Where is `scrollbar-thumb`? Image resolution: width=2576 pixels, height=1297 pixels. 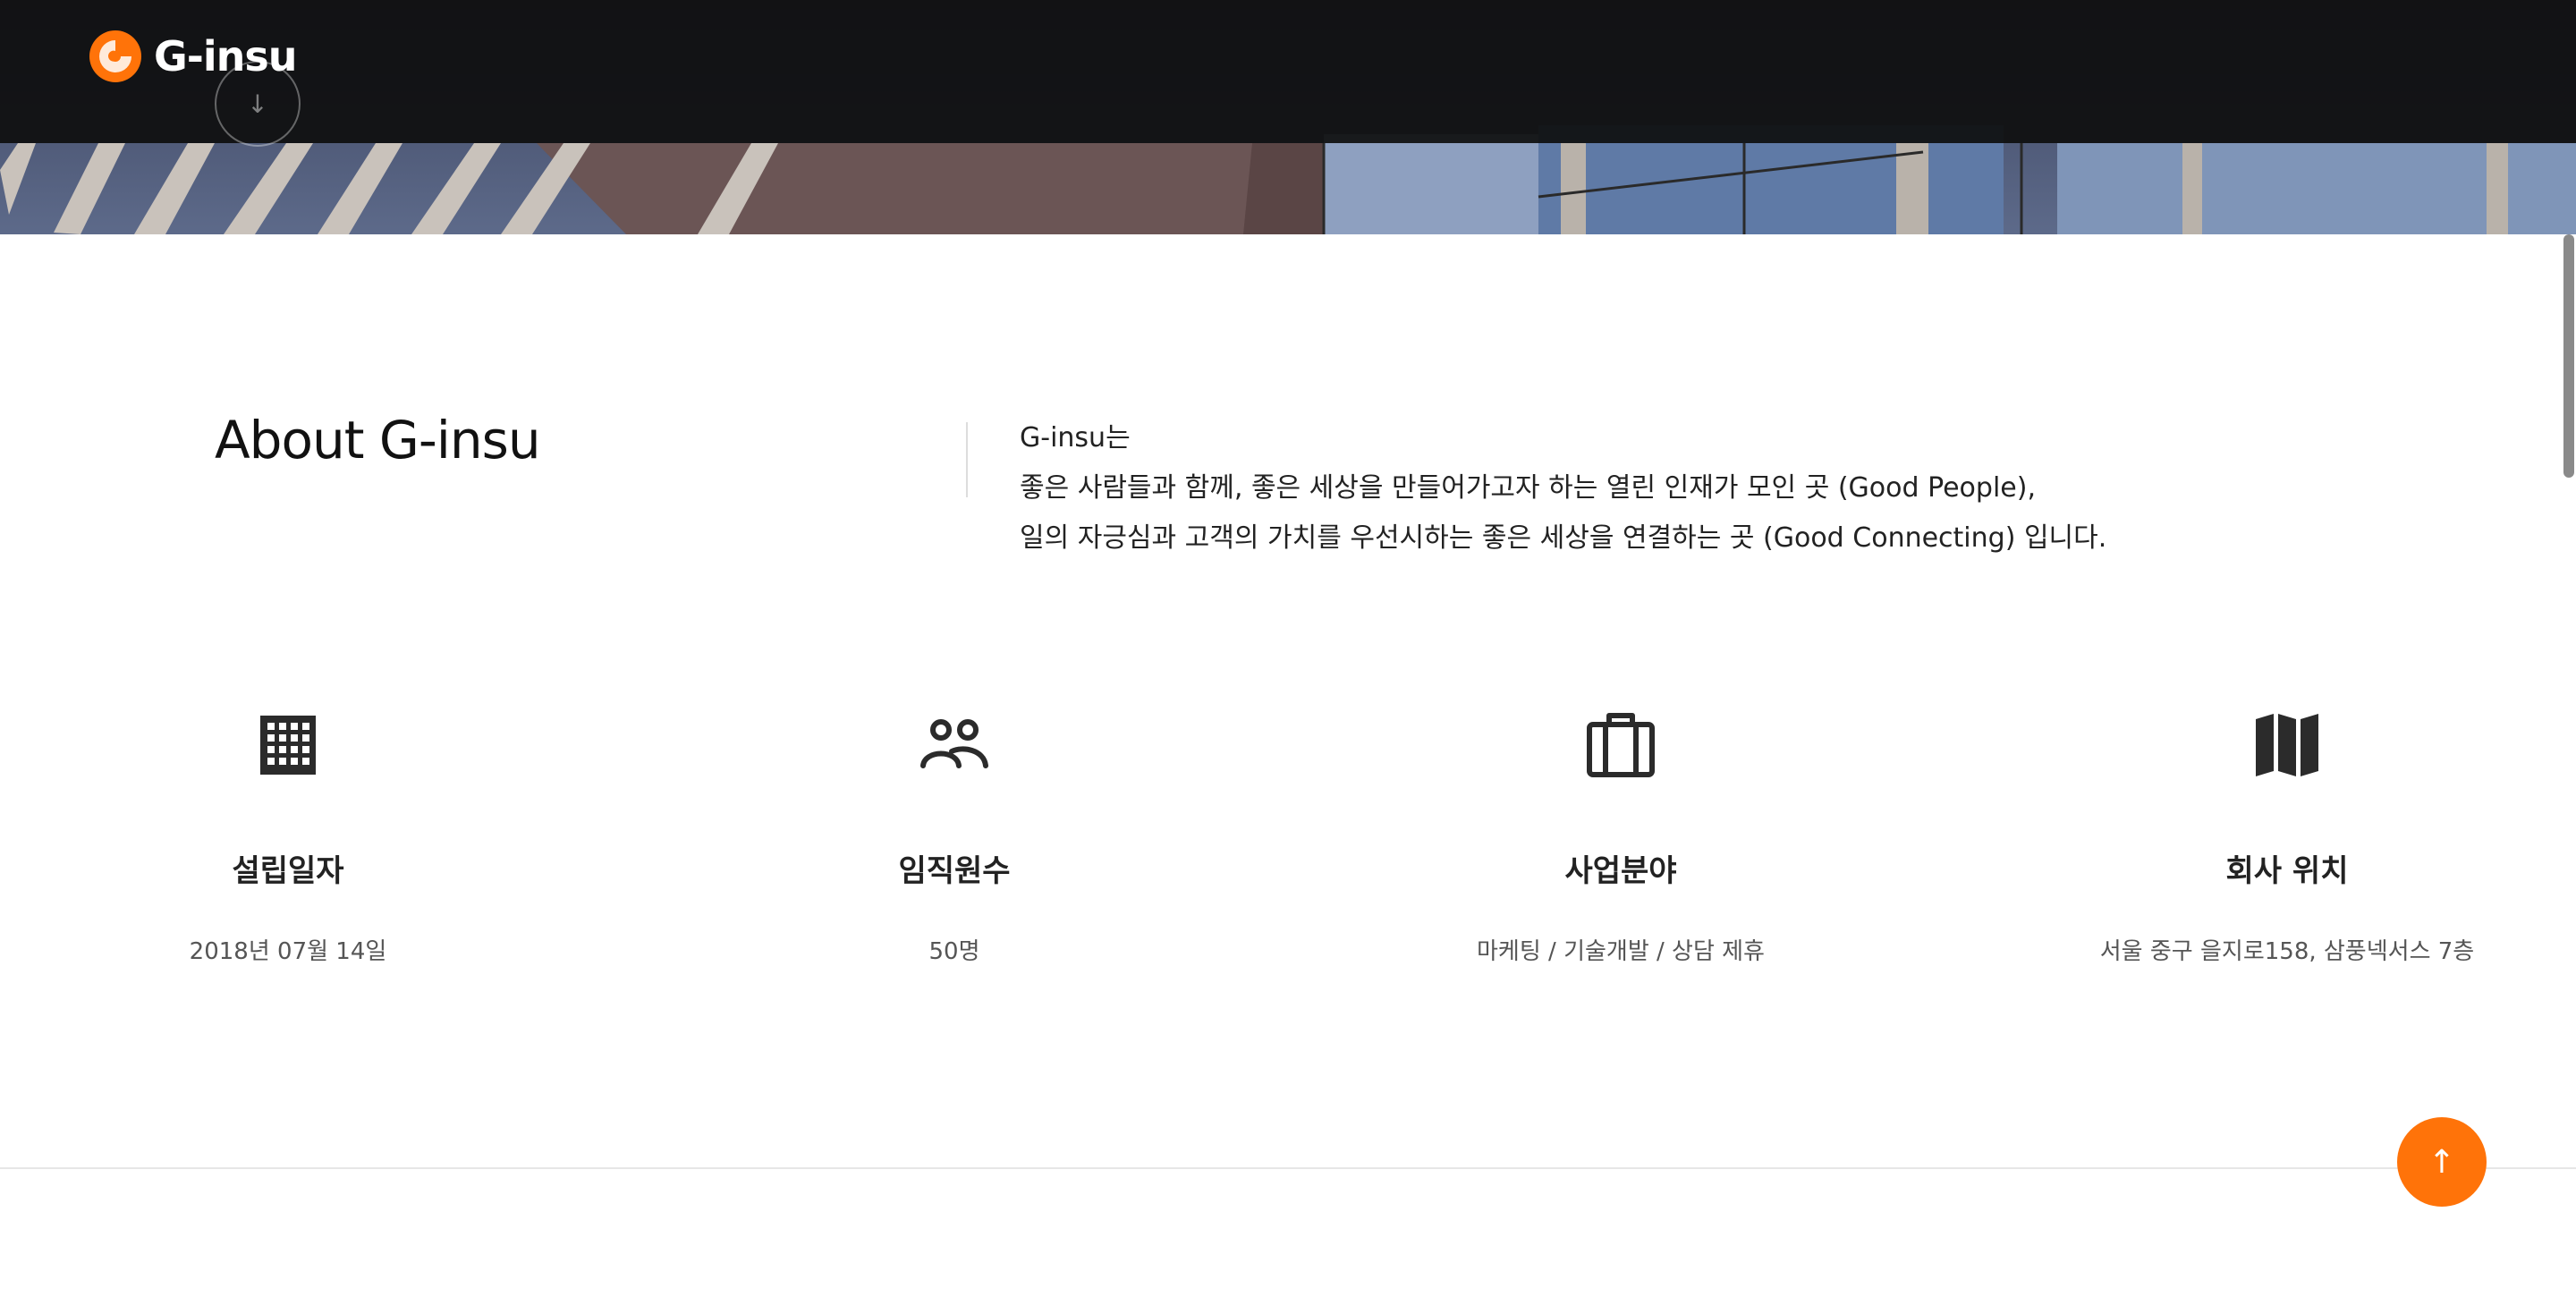 scrollbar-thumb is located at coordinates (2568, 356).